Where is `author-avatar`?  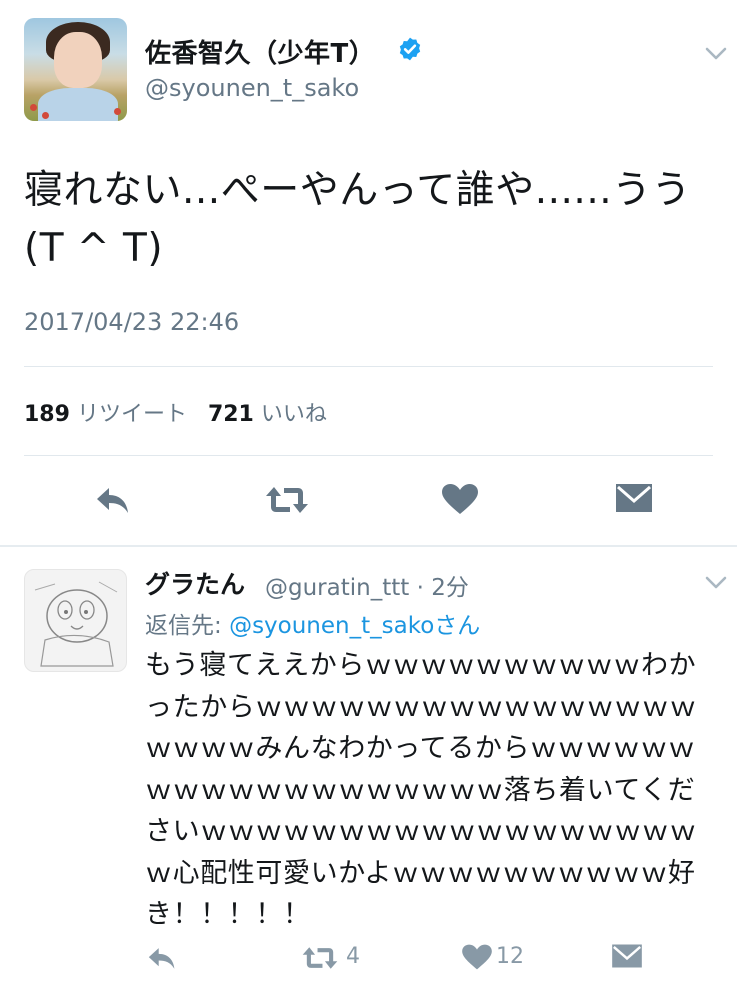 author-avatar is located at coordinates (75, 69).